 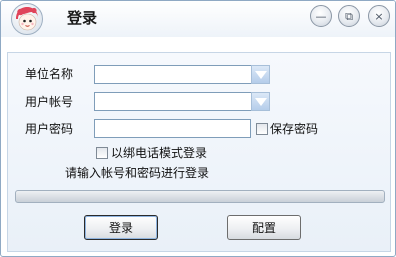 I want to click on password-label: 用户密码, so click(x=49, y=129).